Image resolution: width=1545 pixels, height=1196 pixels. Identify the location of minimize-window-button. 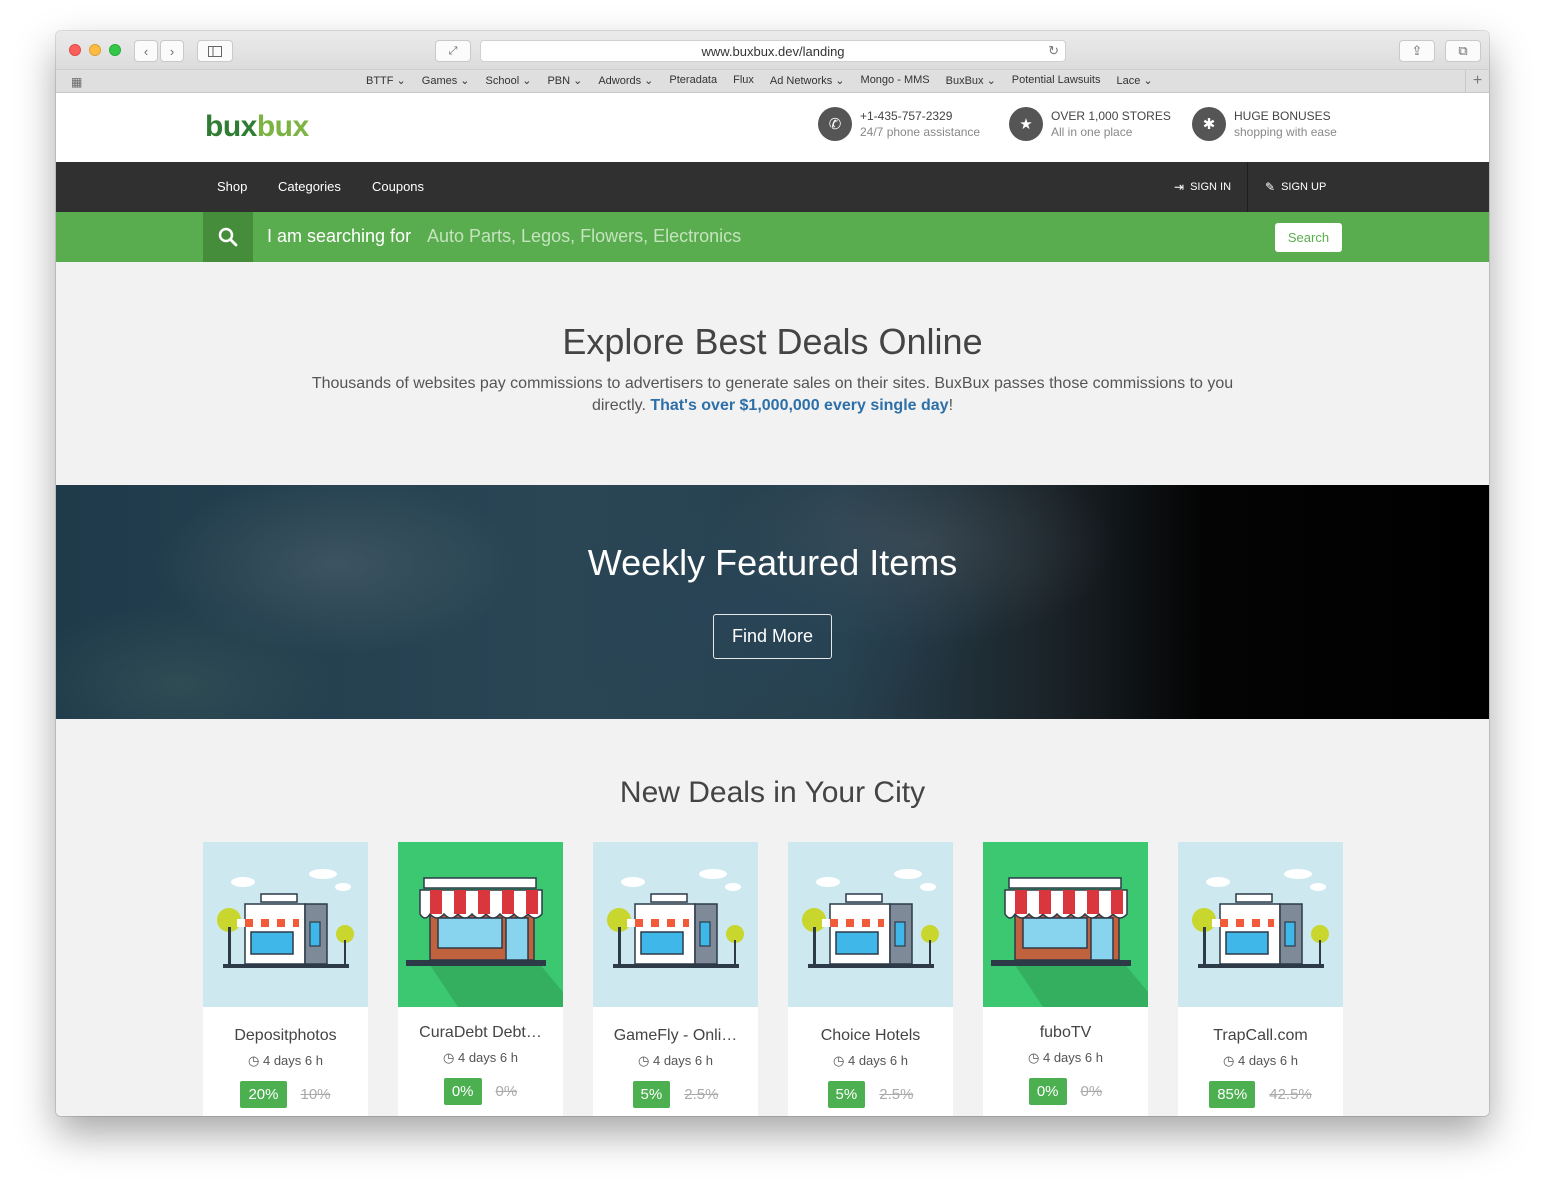
(95, 50).